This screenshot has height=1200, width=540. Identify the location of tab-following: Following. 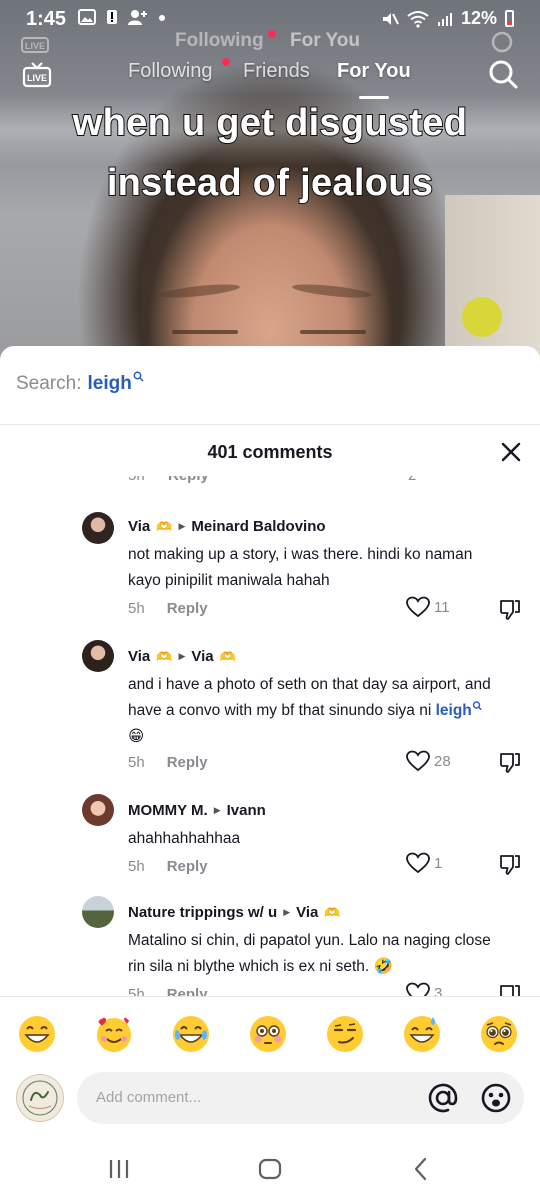
(170, 71).